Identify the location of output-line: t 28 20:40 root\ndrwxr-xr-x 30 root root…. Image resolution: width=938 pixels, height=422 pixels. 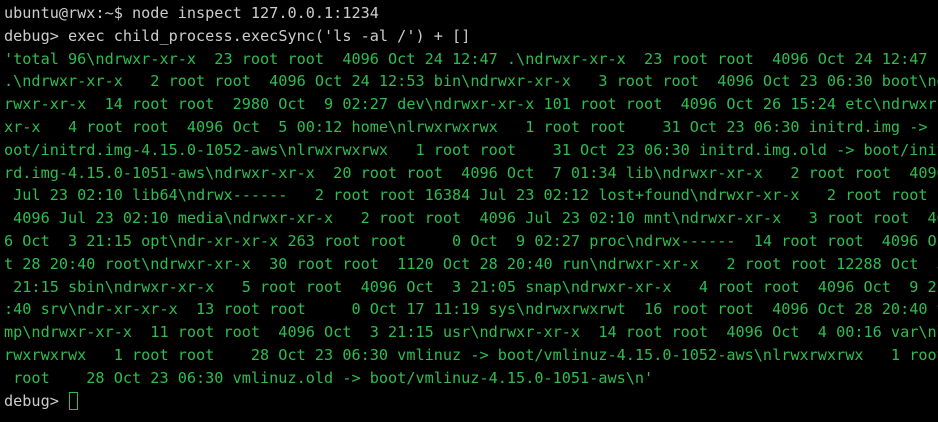
(471, 263).